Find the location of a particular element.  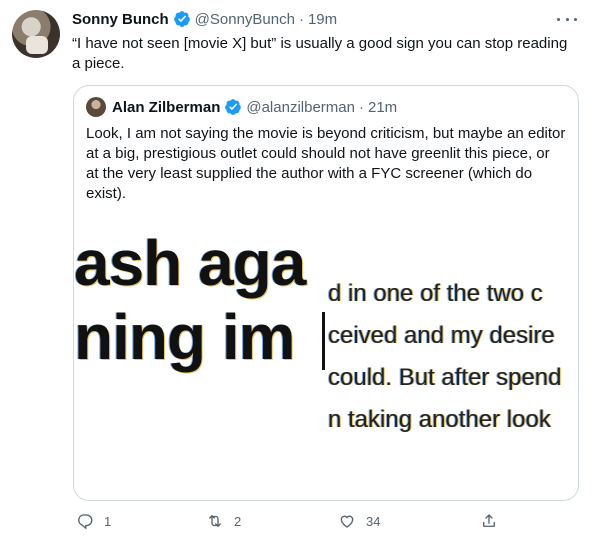

retweet-button: 2 is located at coordinates (223, 521).